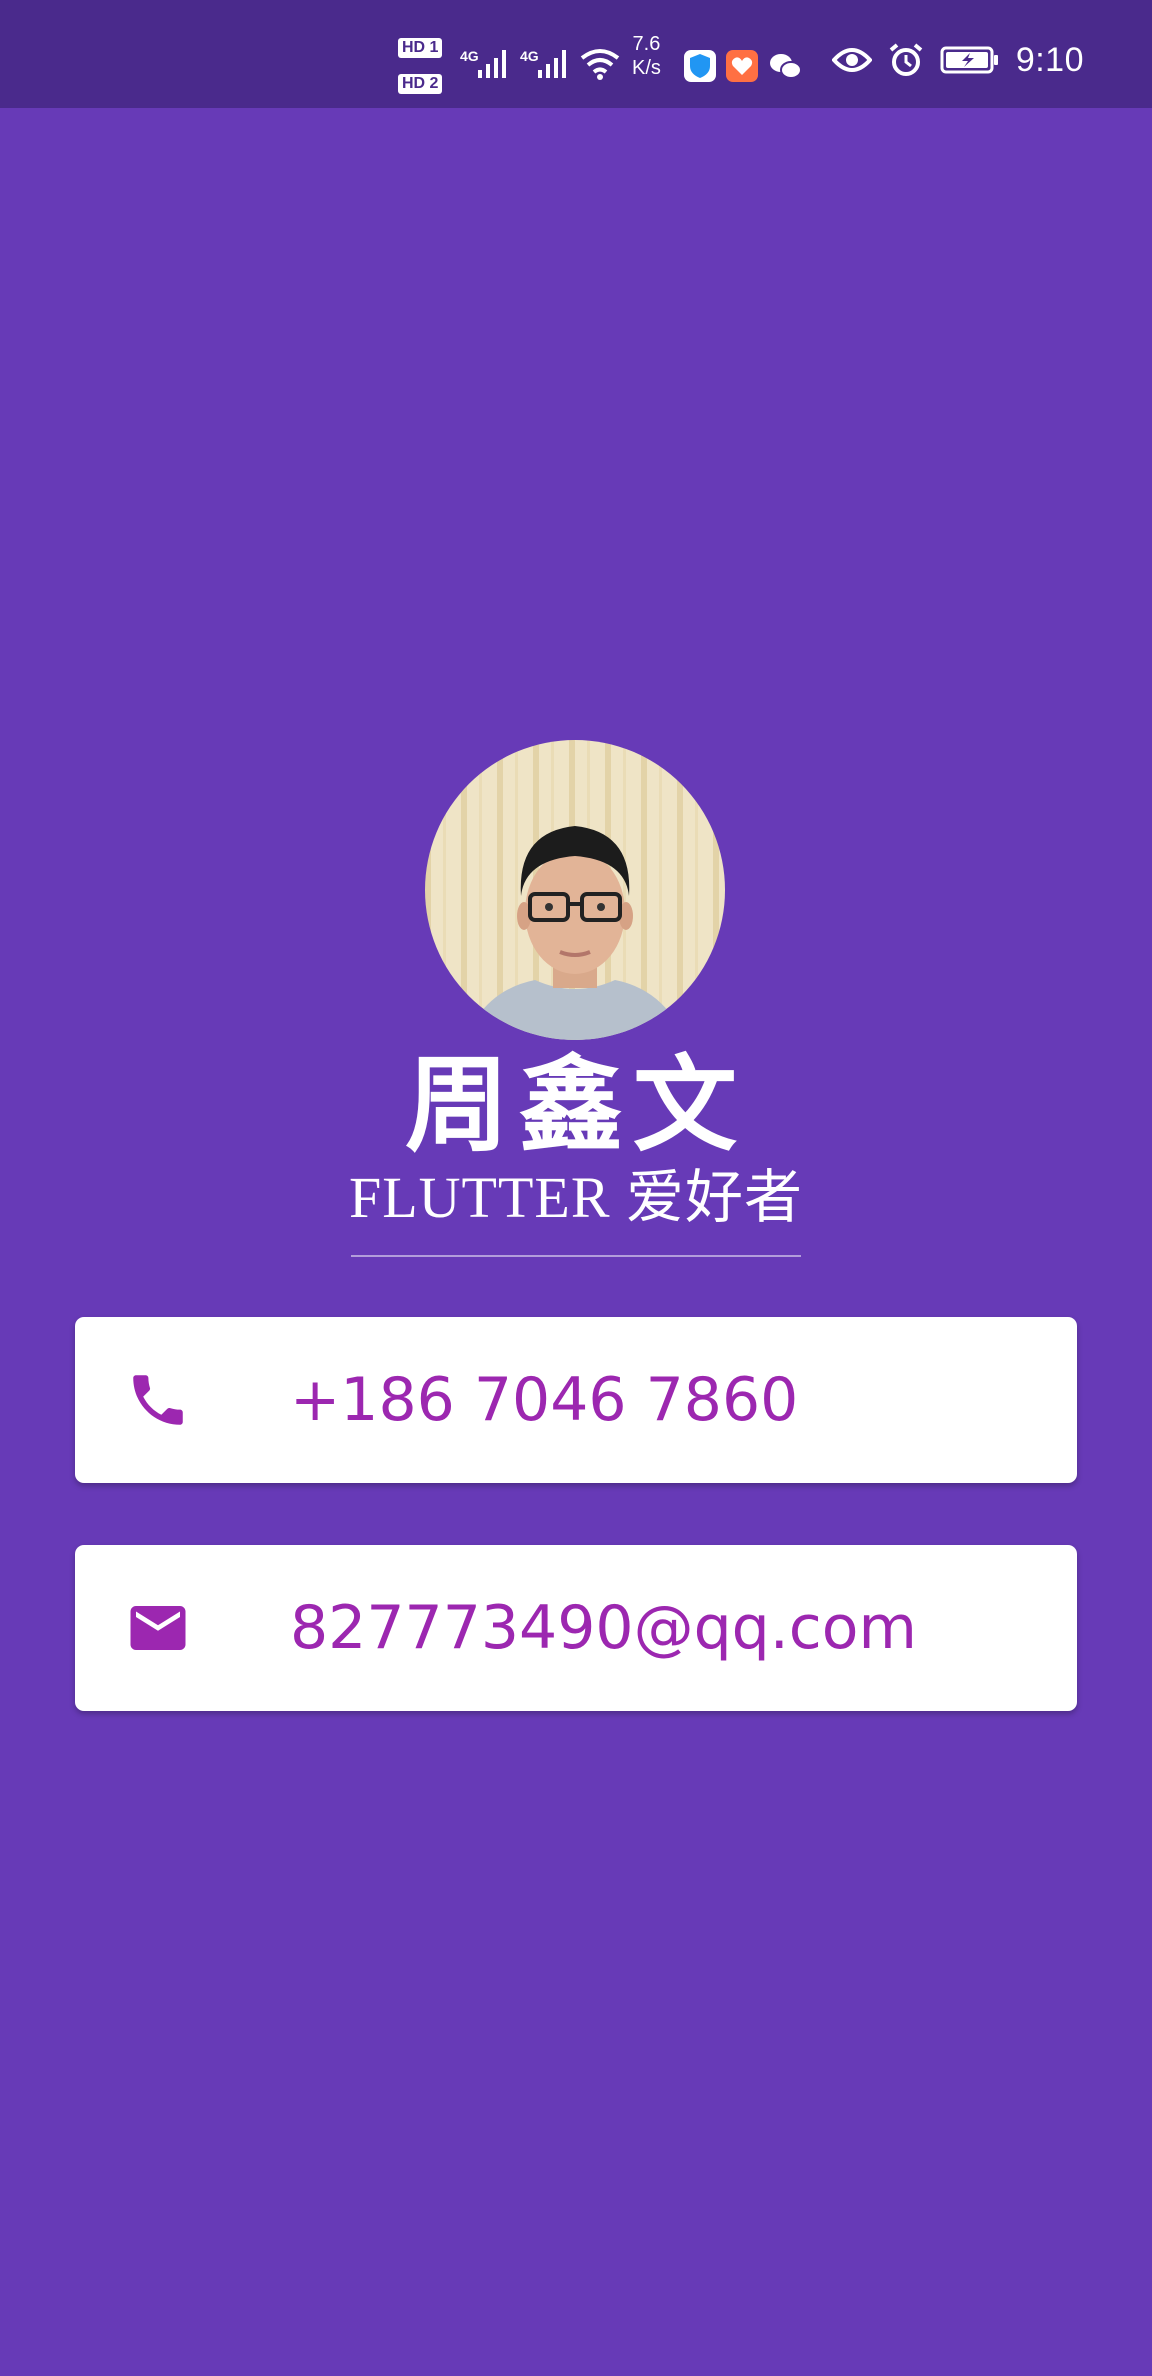 The width and height of the screenshot is (1152, 2376). What do you see at coordinates (576, 1197) in the screenshot?
I see `profile-subtitle: FLUTTER 爱好者` at bounding box center [576, 1197].